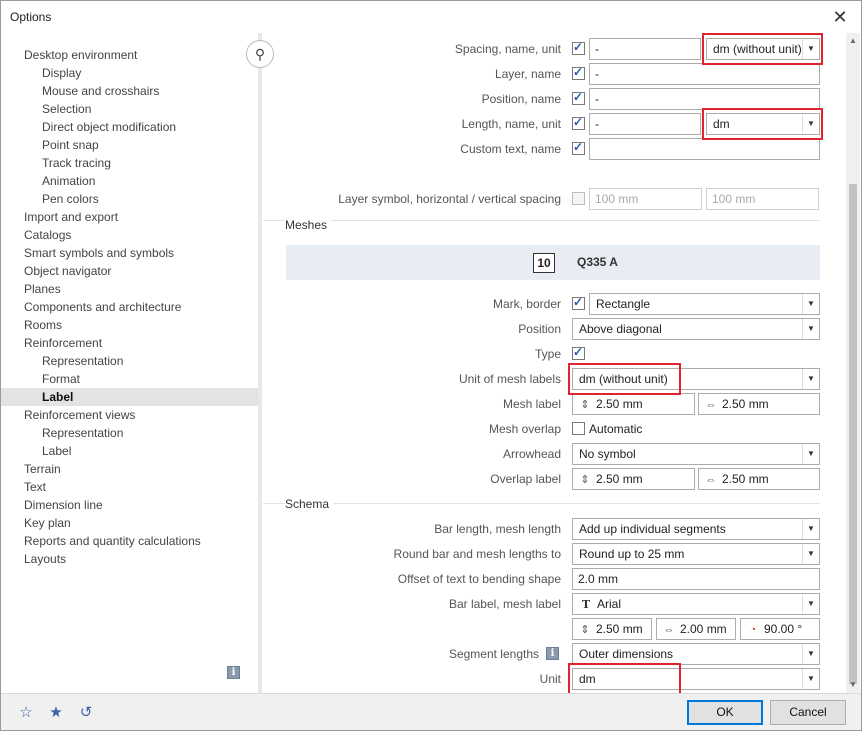 The image size is (862, 731). Describe the element at coordinates (510, 149) in the screenshot. I see `custom-text-label: Custom text, name` at that location.